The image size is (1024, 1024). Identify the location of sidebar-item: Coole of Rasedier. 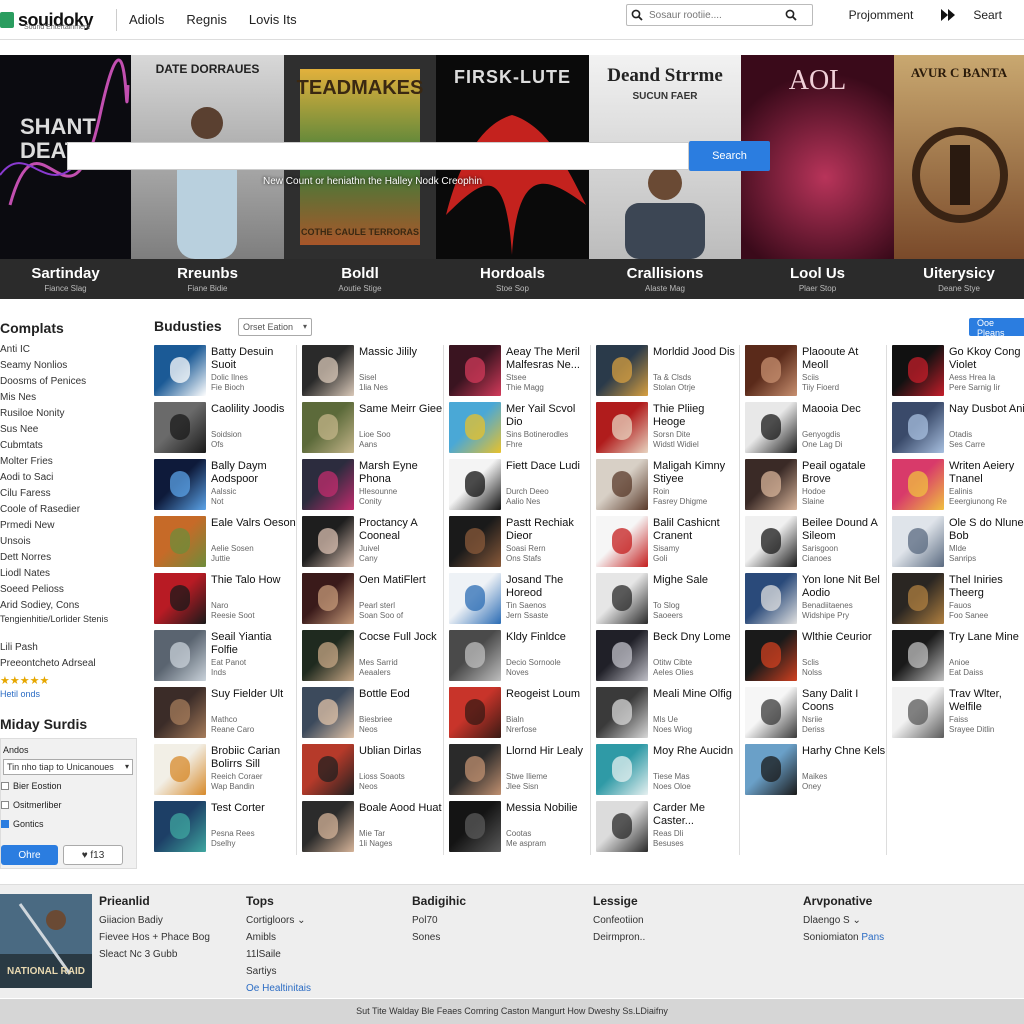
(70, 510).